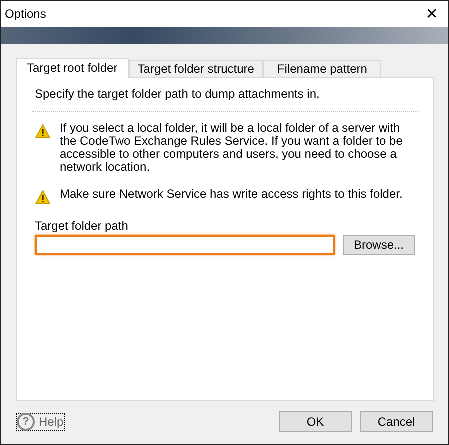 The height and width of the screenshot is (445, 449). Describe the element at coordinates (231, 195) in the screenshot. I see `warning-text: Make sure Network Service has write access rights to this folder.` at that location.